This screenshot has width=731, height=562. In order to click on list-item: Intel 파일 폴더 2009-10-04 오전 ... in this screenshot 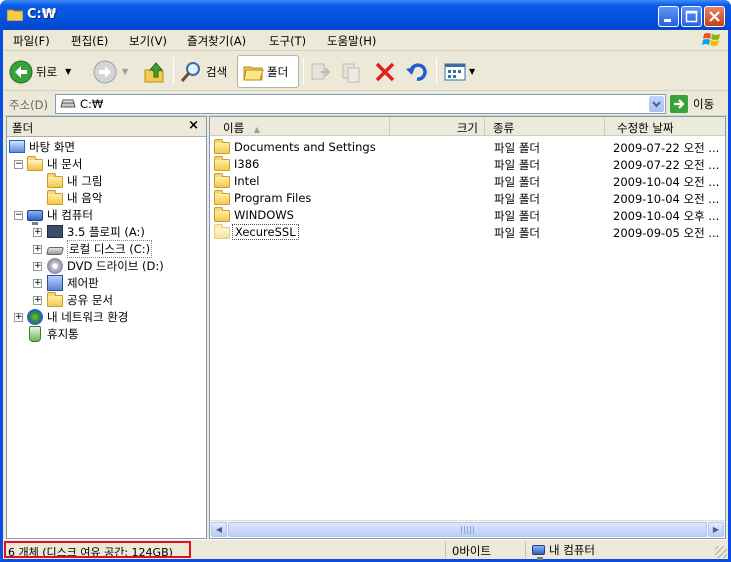, I will do `click(467, 180)`.